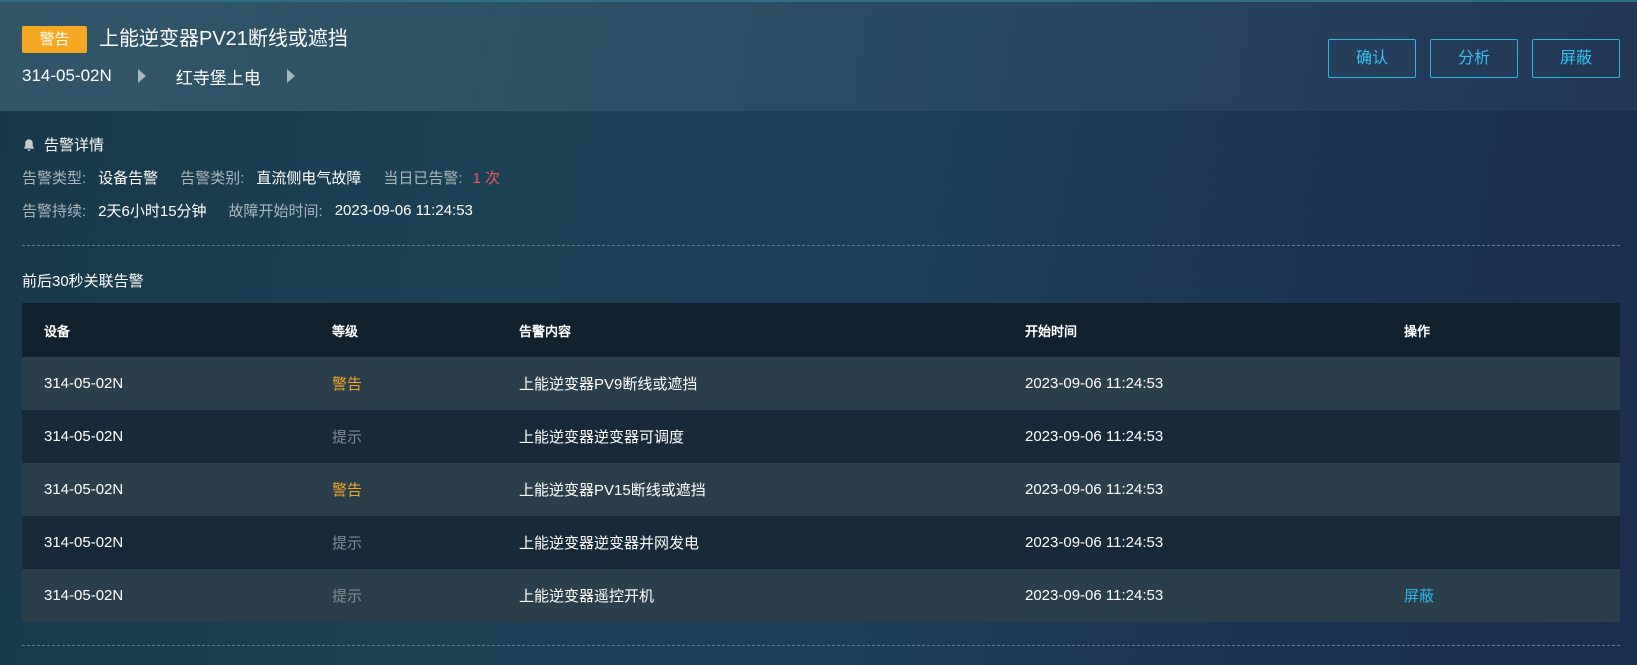  Describe the element at coordinates (57, 331) in the screenshot. I see `column-header-device: 设备` at that location.